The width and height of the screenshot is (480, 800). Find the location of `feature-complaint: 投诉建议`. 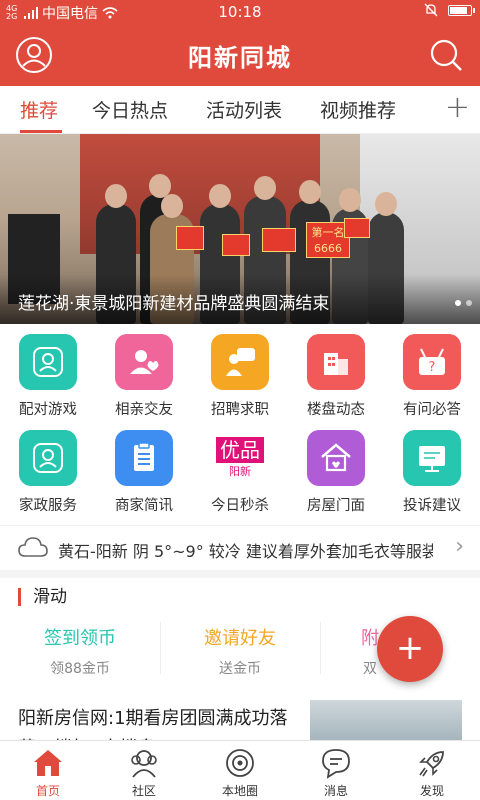

feature-complaint: 投诉建议 is located at coordinates (432, 471).